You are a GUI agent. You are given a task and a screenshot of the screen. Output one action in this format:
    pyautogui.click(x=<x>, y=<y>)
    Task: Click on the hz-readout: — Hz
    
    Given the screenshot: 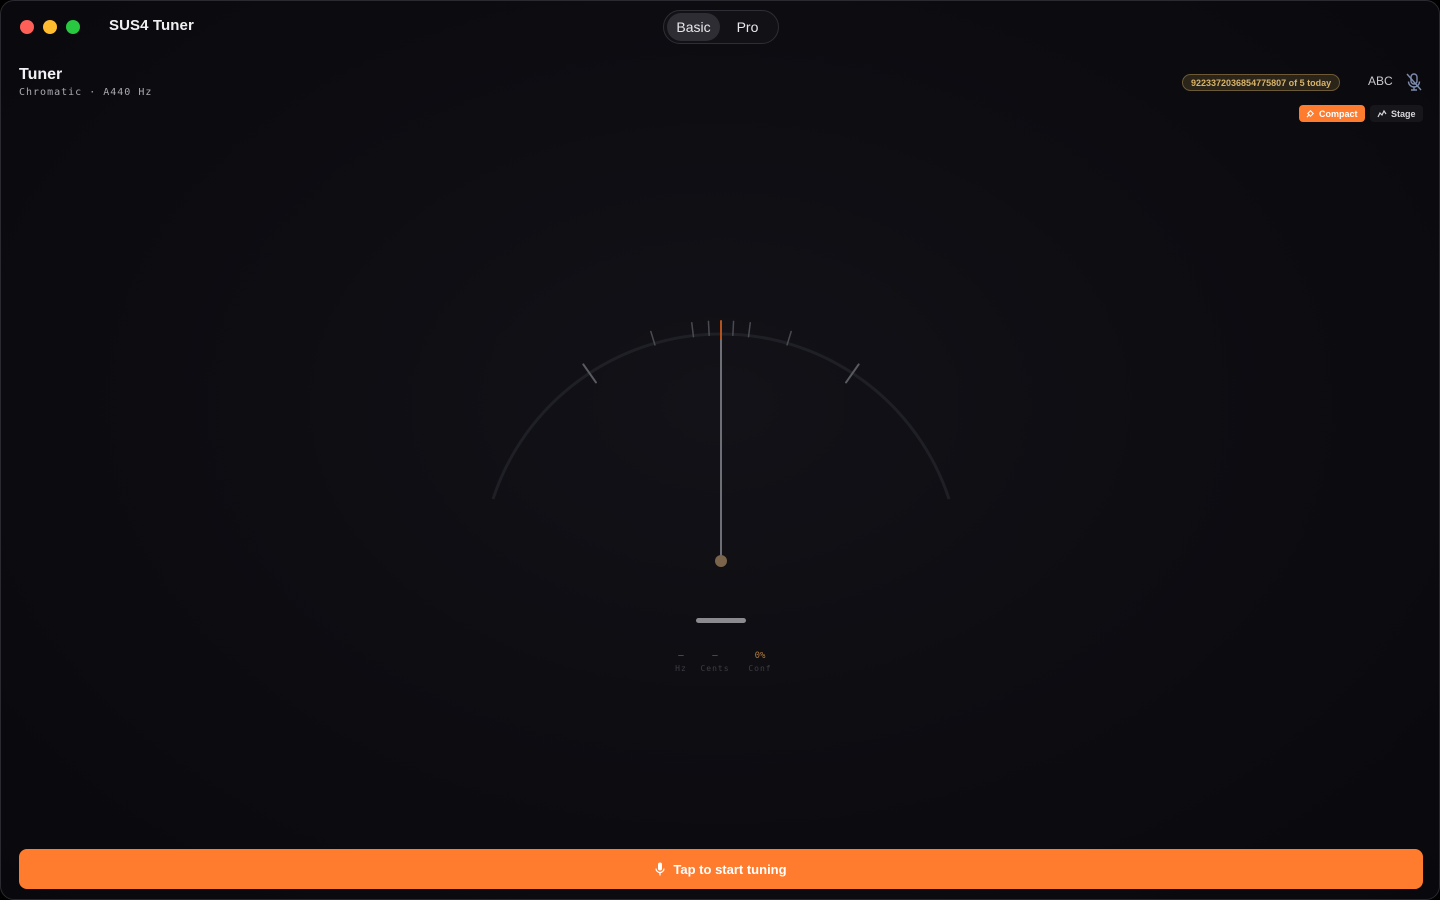 What is the action you would take?
    pyautogui.click(x=681, y=662)
    